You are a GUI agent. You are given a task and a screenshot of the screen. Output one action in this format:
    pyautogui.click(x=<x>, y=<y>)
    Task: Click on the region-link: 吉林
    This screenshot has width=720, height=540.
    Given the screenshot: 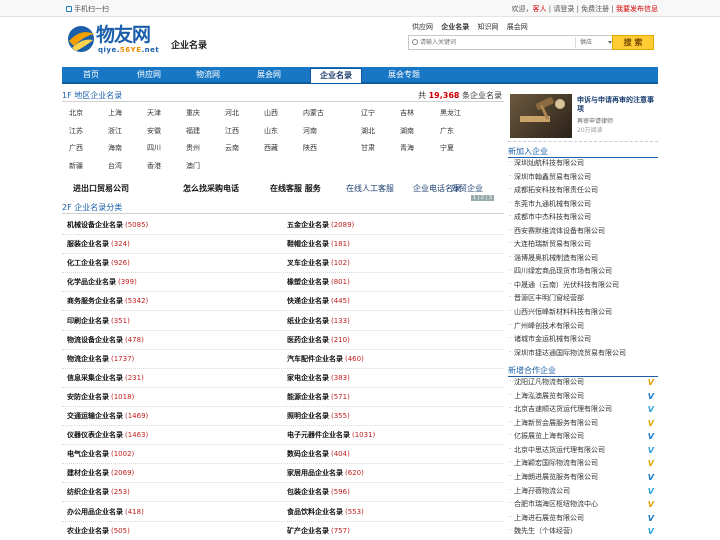 What is the action you would take?
    pyautogui.click(x=407, y=113)
    